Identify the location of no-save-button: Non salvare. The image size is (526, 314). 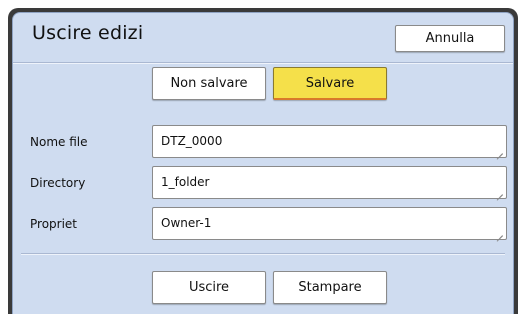
(209, 83).